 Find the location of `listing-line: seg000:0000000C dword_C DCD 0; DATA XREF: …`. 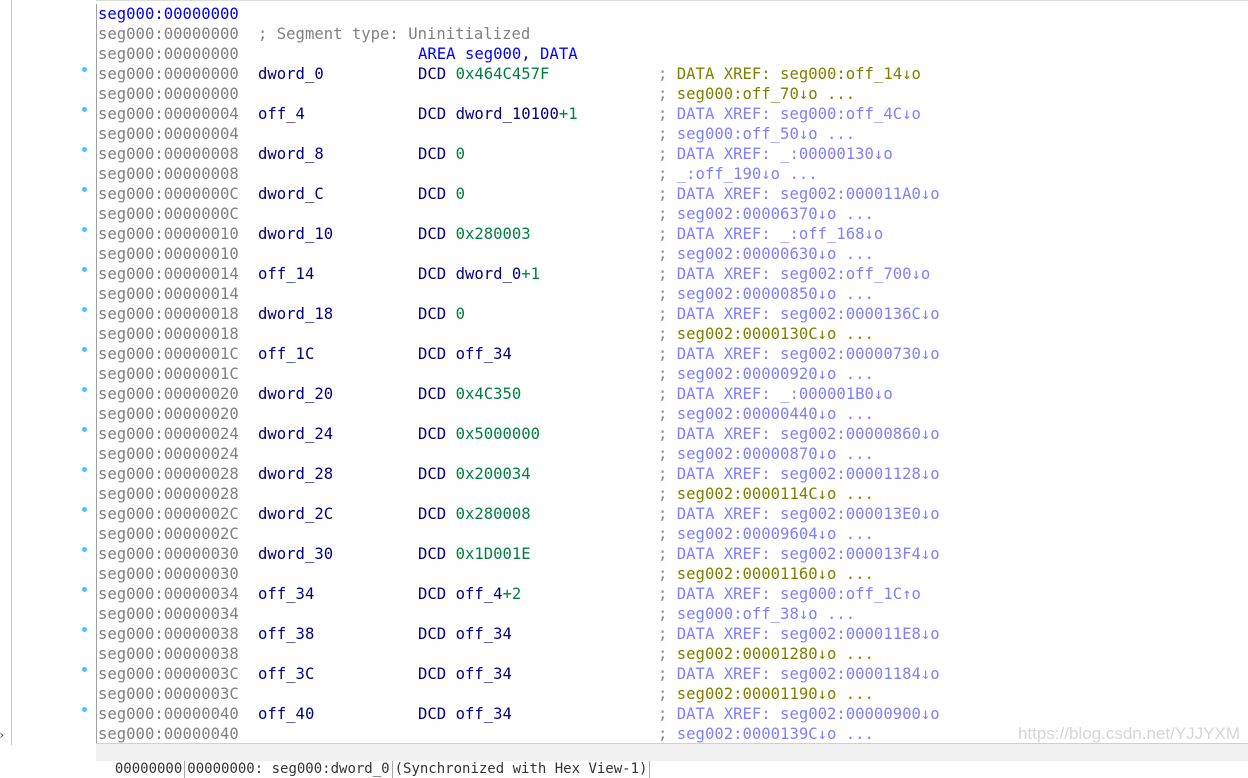

listing-line: seg000:0000000C dword_C DCD 0; DATA XREF: … is located at coordinates (665, 194).